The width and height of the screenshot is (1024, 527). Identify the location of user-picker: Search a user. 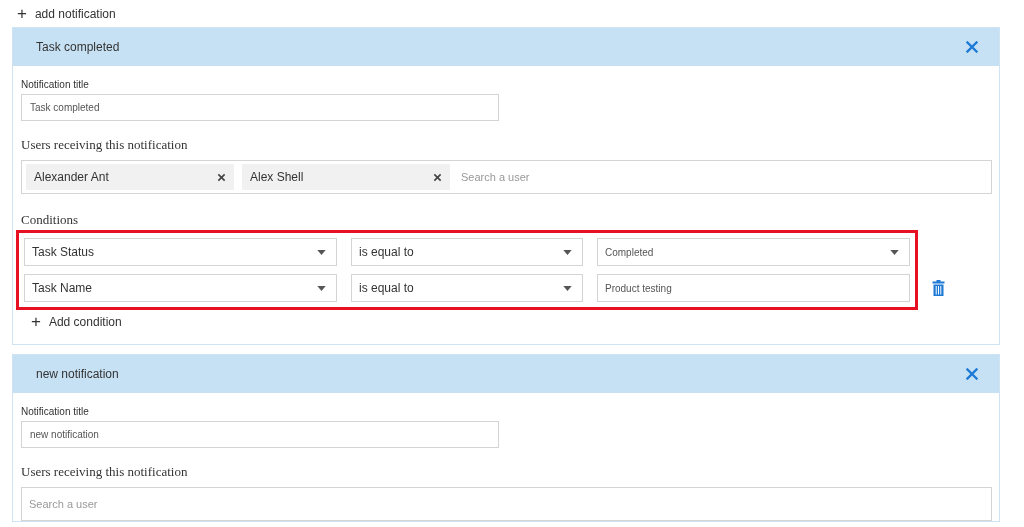
(506, 504).